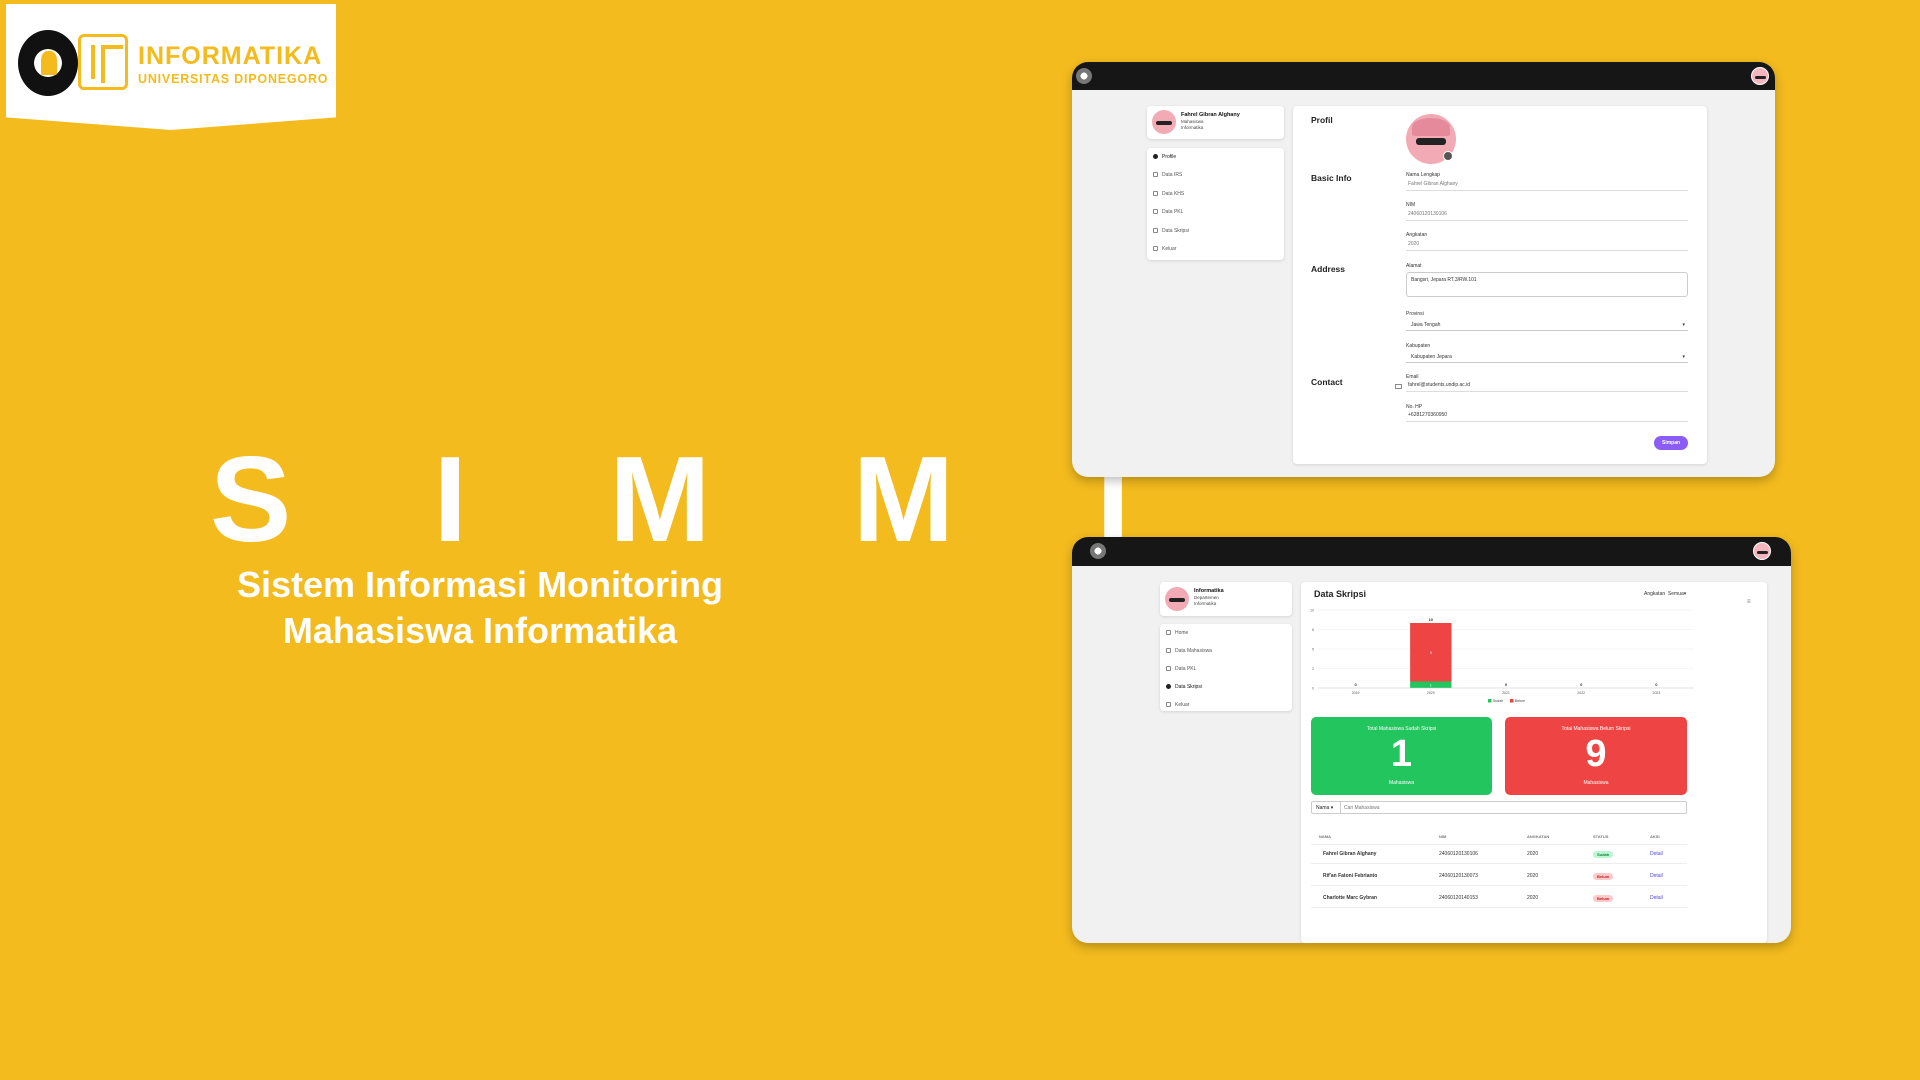 The height and width of the screenshot is (1080, 1920). Describe the element at coordinates (1443, 836) in the screenshot. I see `col-nim: NIM` at that location.